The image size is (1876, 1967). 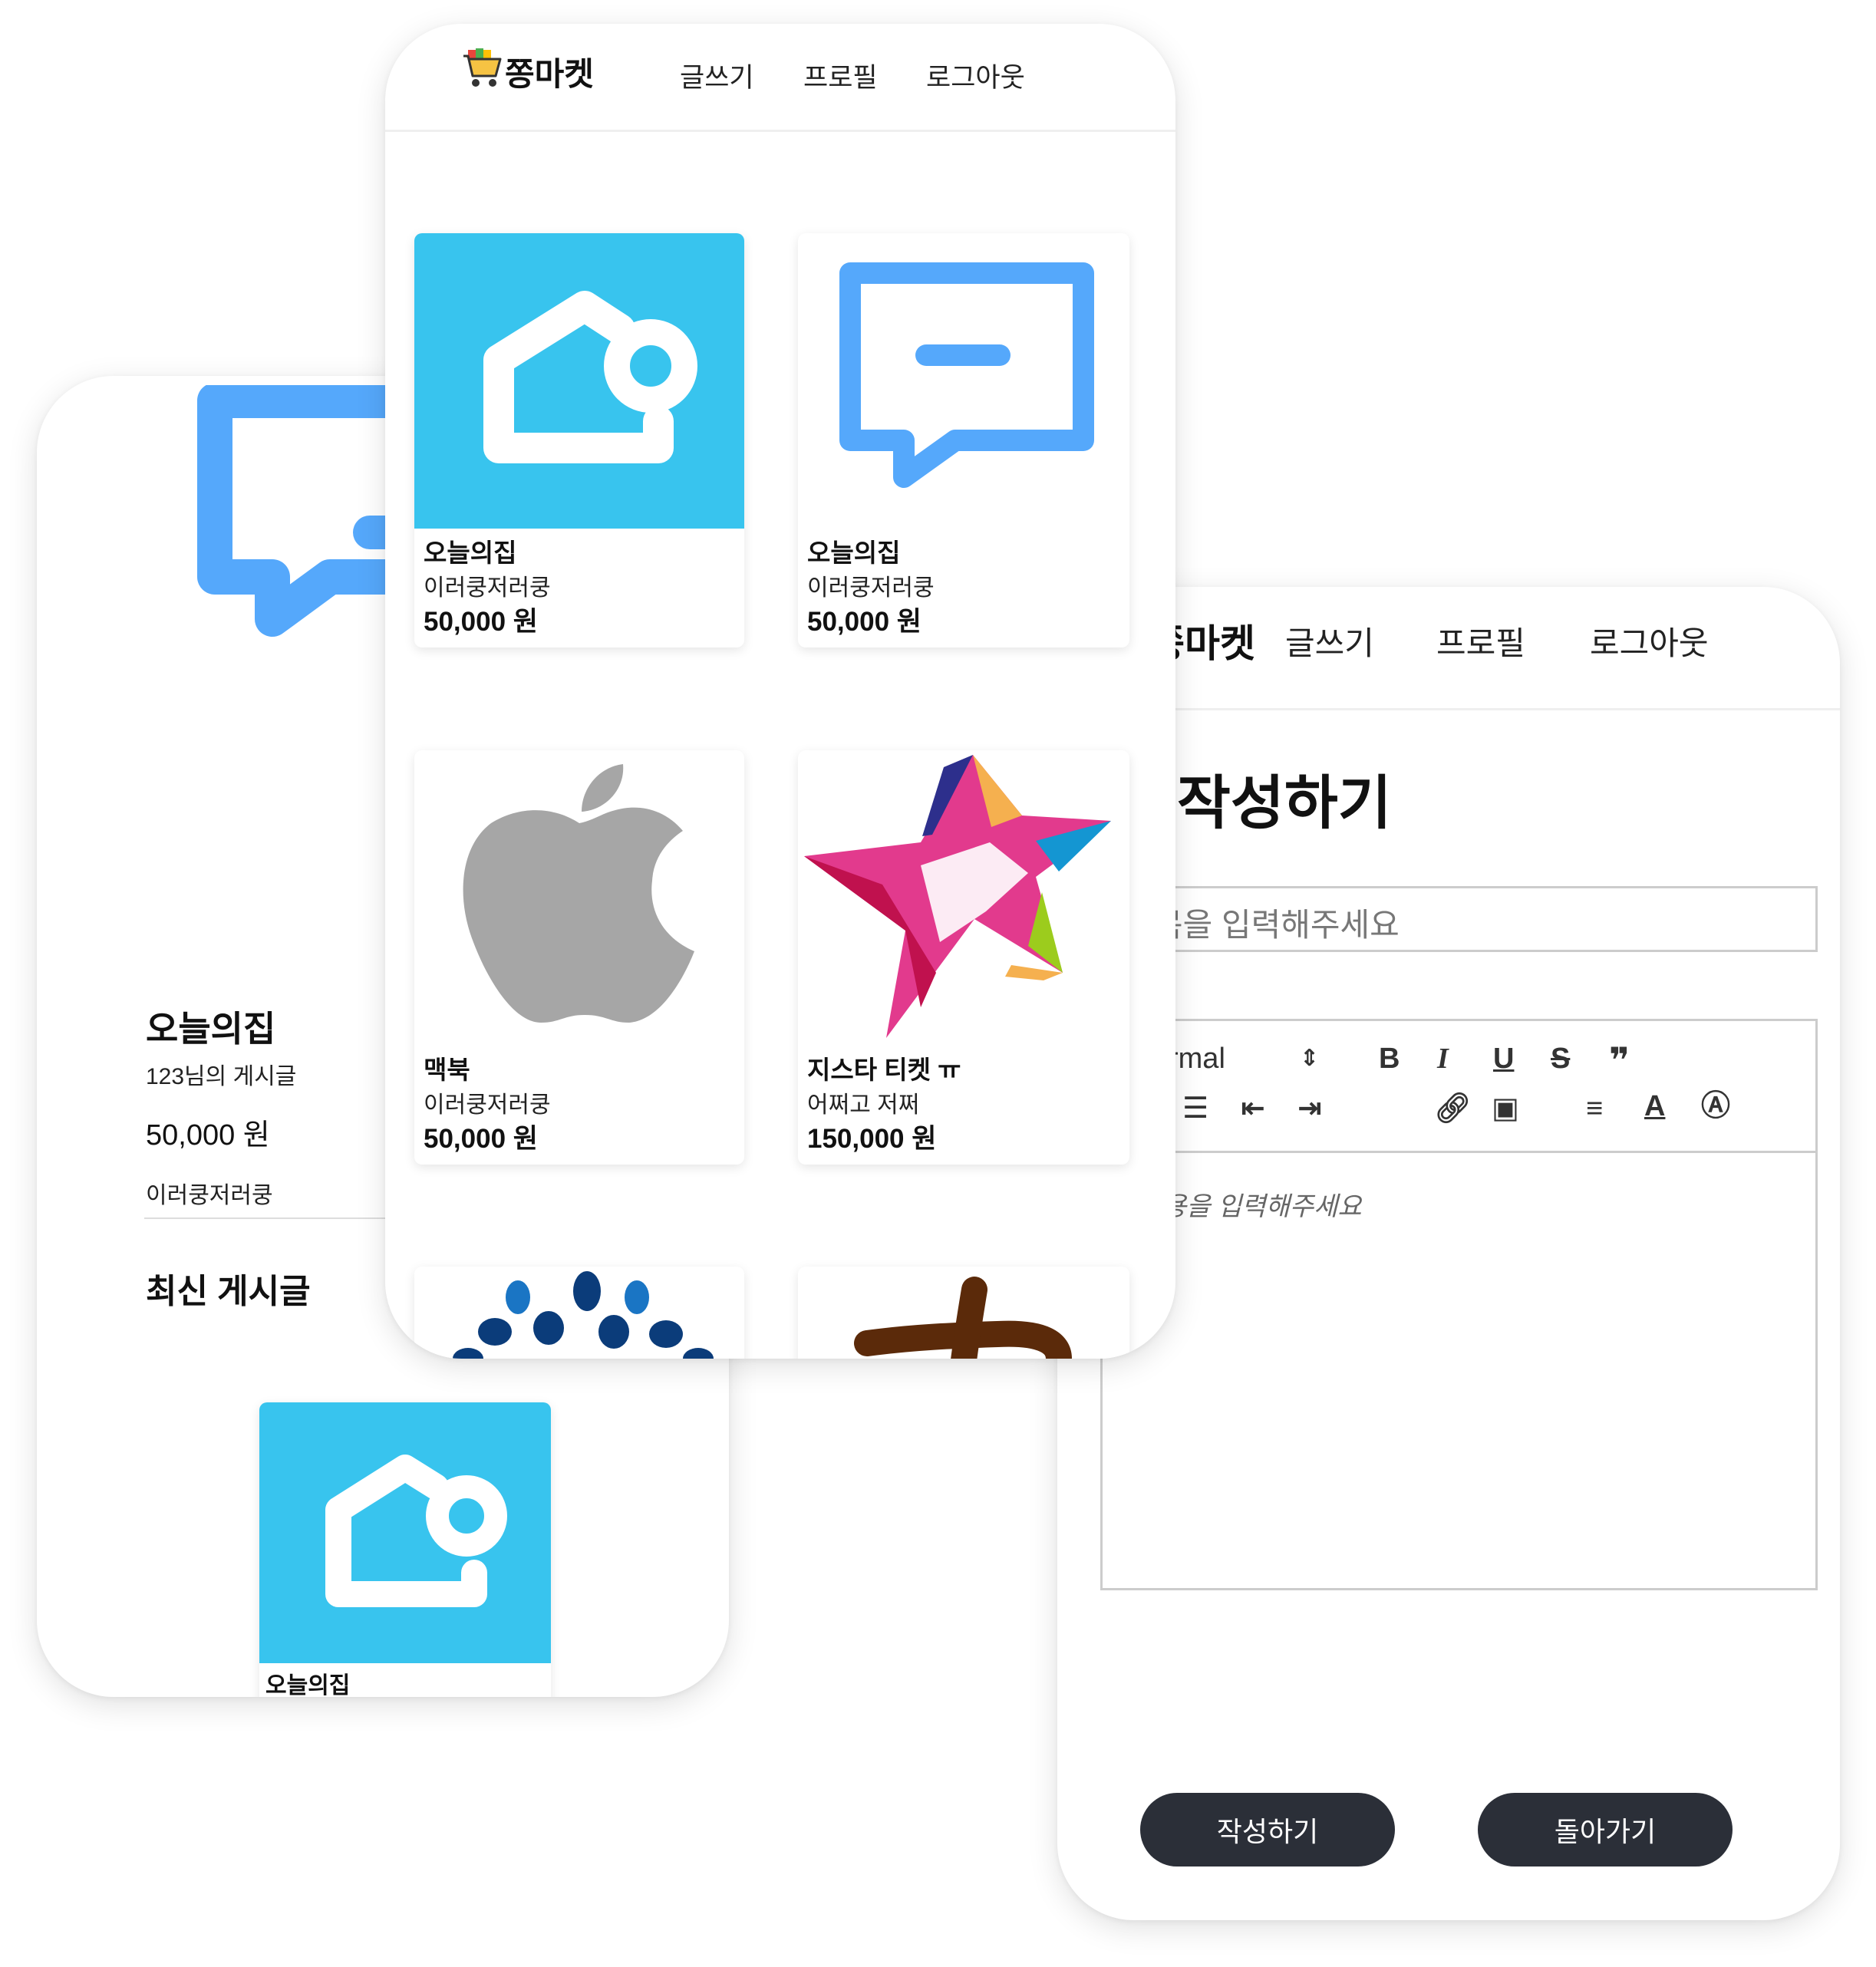 What do you see at coordinates (1594, 1108) in the screenshot?
I see `align-icon: ≡` at bounding box center [1594, 1108].